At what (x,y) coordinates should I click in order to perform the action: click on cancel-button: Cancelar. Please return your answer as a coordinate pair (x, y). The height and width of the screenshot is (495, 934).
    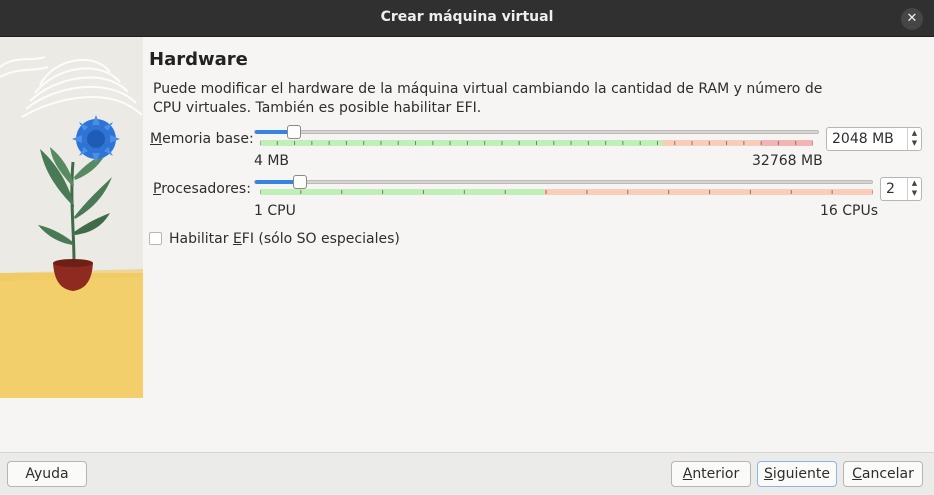
    Looking at the image, I should click on (883, 474).